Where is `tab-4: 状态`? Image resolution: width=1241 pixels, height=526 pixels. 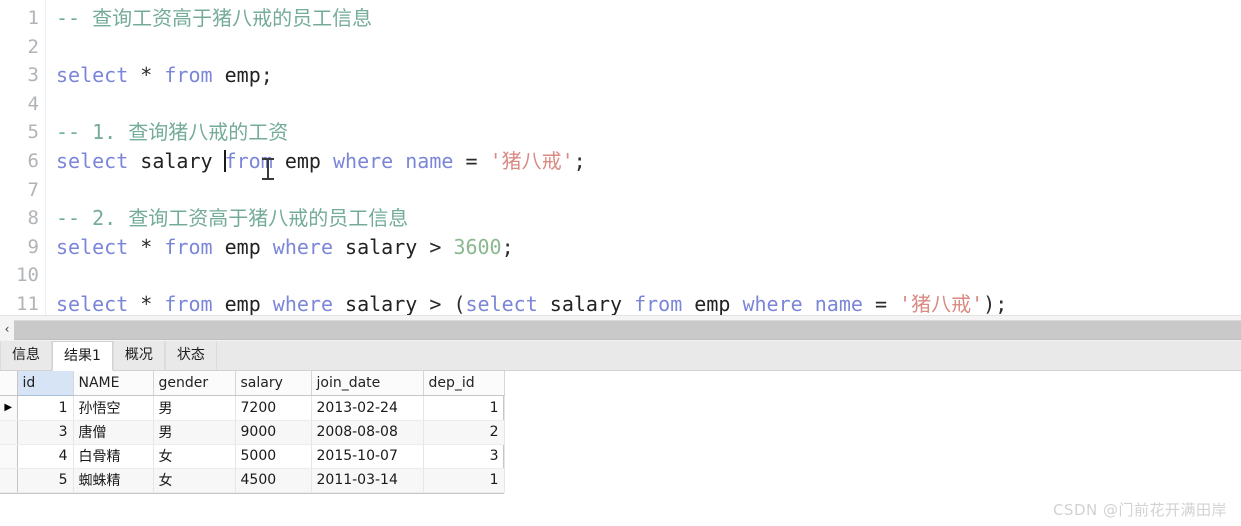 tab-4: 状态 is located at coordinates (190, 355).